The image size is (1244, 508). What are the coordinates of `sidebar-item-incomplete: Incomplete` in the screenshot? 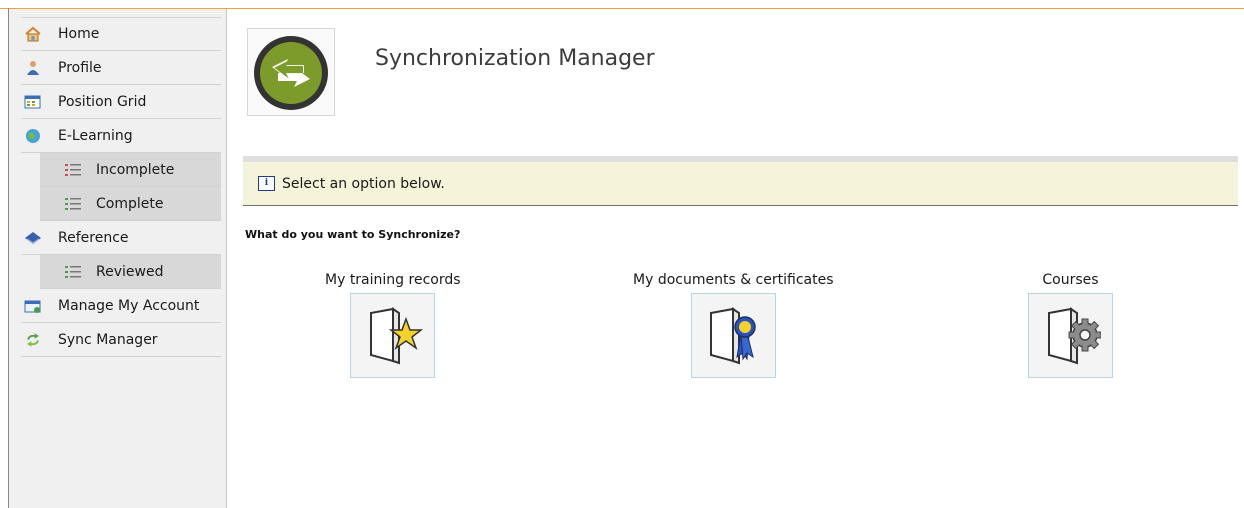 It's located at (130, 170).